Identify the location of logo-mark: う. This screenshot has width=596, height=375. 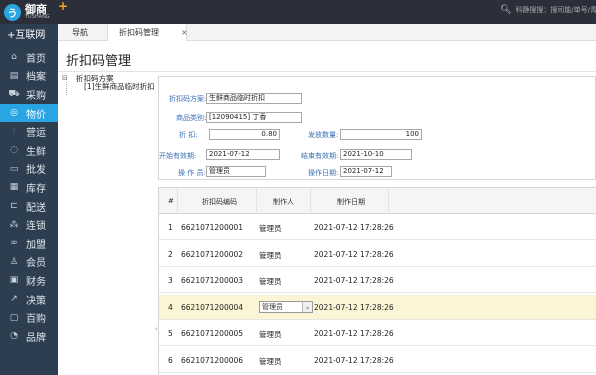
(12, 12).